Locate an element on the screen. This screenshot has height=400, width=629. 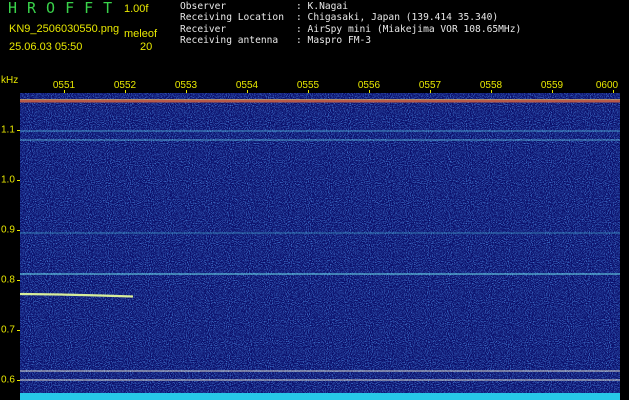
meleof-label: meleof is located at coordinates (141, 34).